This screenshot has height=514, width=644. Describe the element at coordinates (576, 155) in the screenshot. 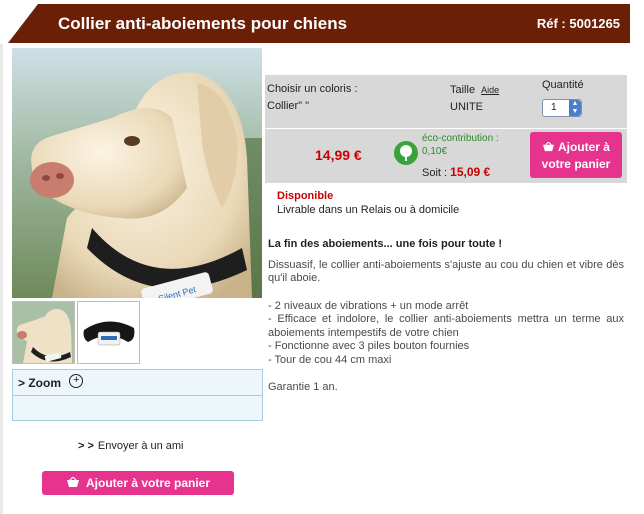

I see `add-to-cart-button: Ajouter à votre panier` at that location.